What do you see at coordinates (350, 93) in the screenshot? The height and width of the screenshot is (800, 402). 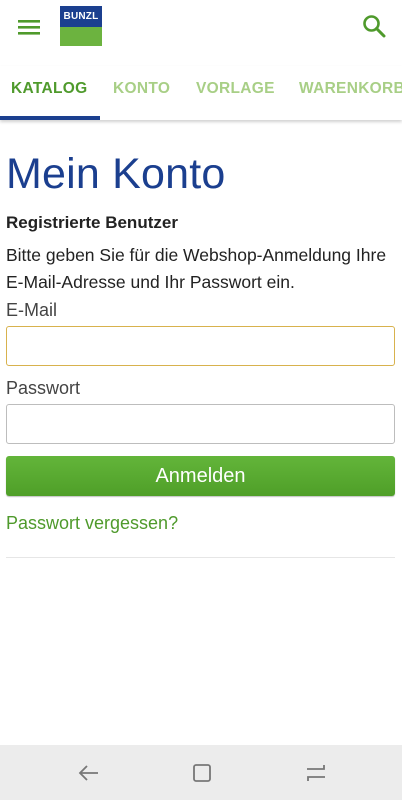 I see `tab-warenkorb: WARENKORB` at bounding box center [350, 93].